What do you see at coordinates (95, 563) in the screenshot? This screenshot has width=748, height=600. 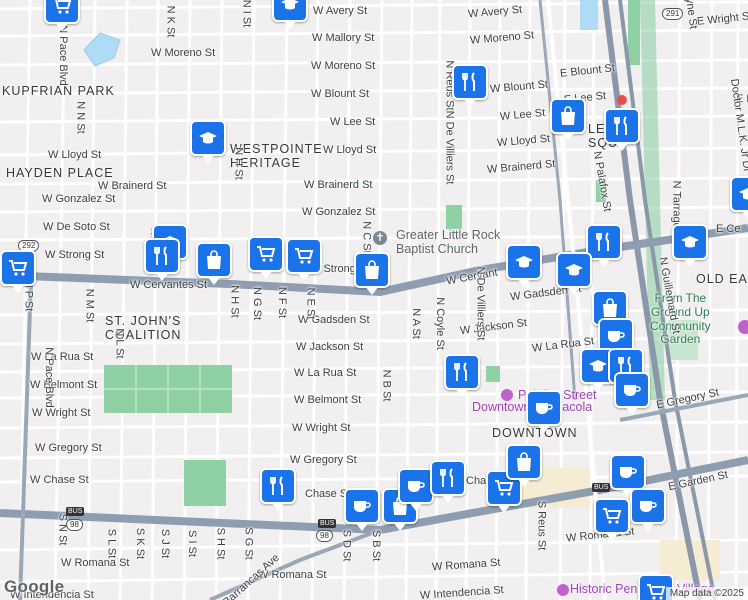 I see `street-label: W Romana St` at bounding box center [95, 563].